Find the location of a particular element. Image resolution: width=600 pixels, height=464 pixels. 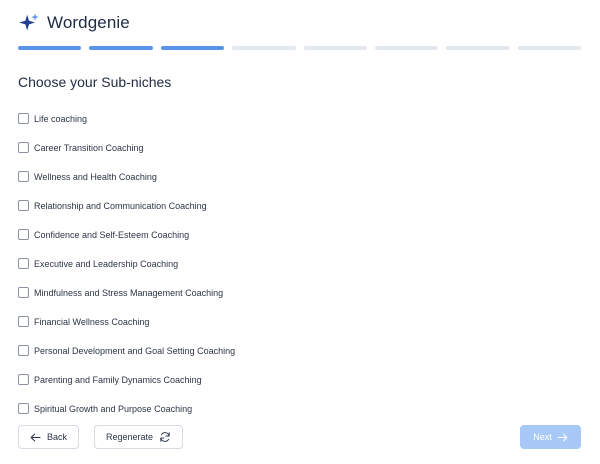

sub-niche-label: Executive and Leadership Coaching is located at coordinates (106, 263).